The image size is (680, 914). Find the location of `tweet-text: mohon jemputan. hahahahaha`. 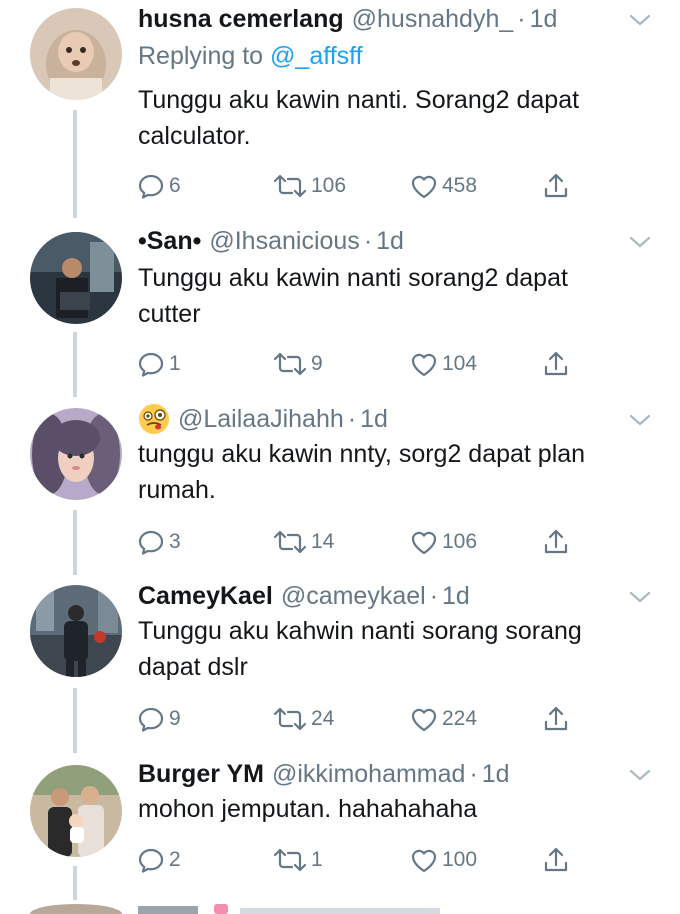

tweet-text: mohon jemputan. hahahahaha is located at coordinates (308, 809).